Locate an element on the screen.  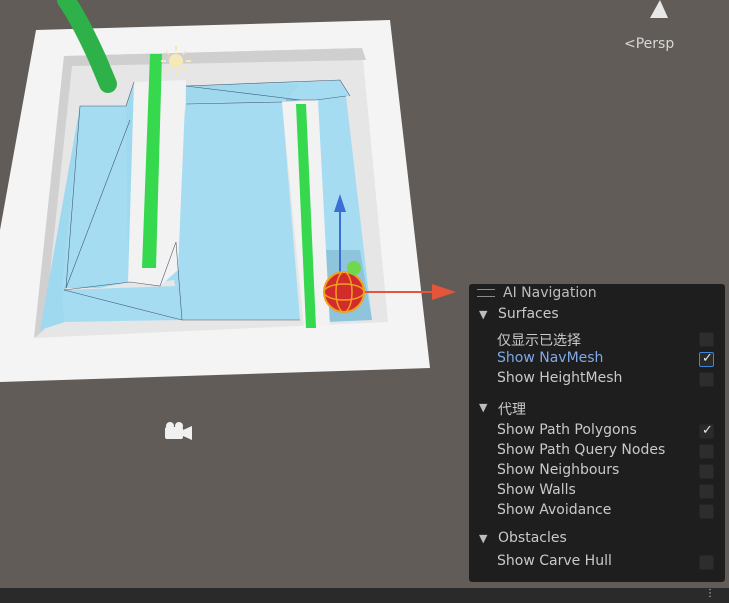
toggle-show-neighbours: Show Neighbours is located at coordinates (597, 471).